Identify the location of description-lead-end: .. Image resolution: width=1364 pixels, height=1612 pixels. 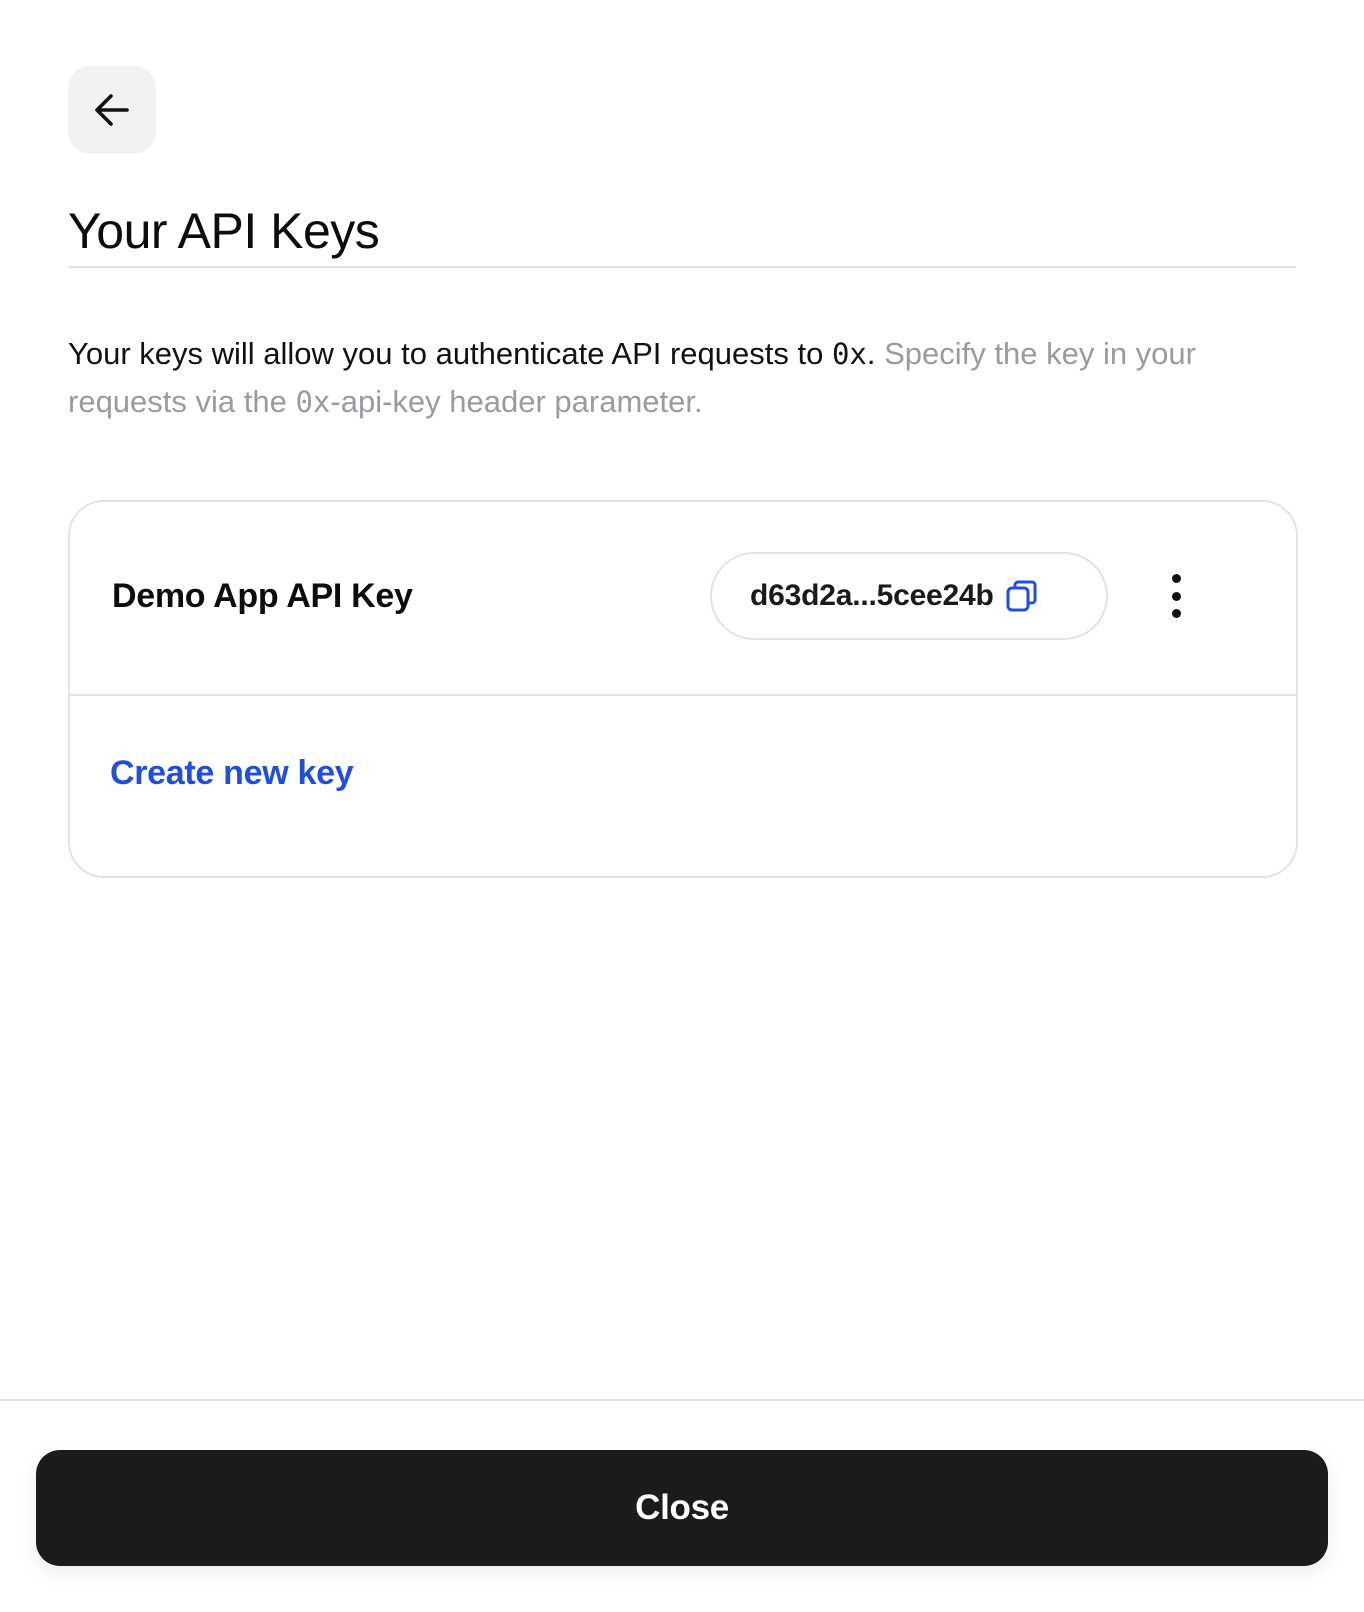
(871, 353).